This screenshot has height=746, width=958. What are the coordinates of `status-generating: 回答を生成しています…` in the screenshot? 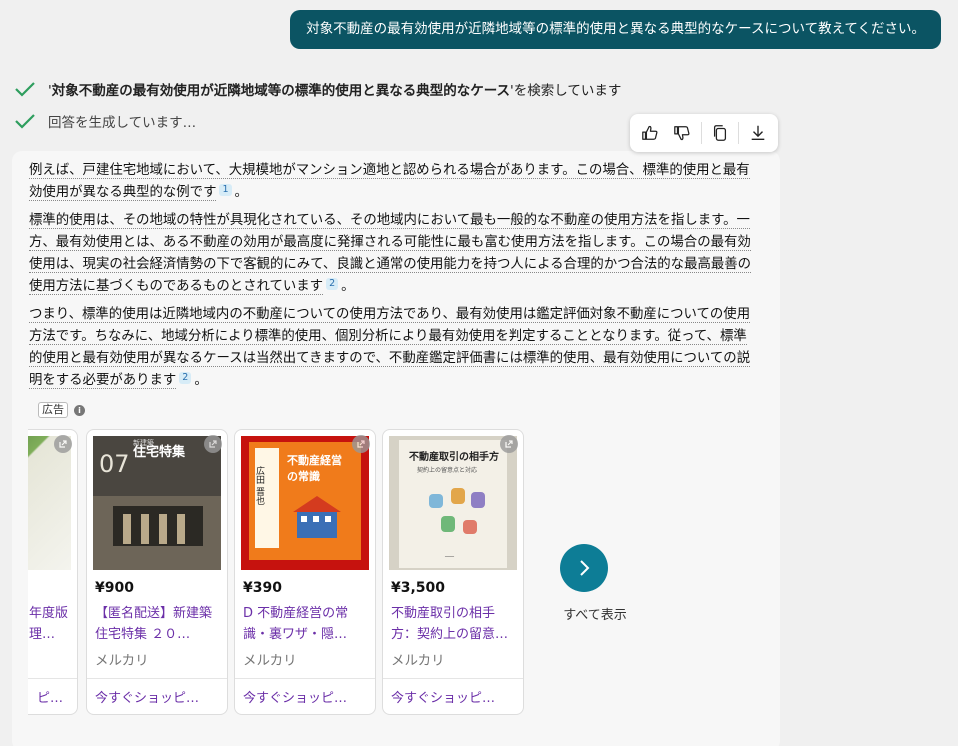 It's located at (105, 121).